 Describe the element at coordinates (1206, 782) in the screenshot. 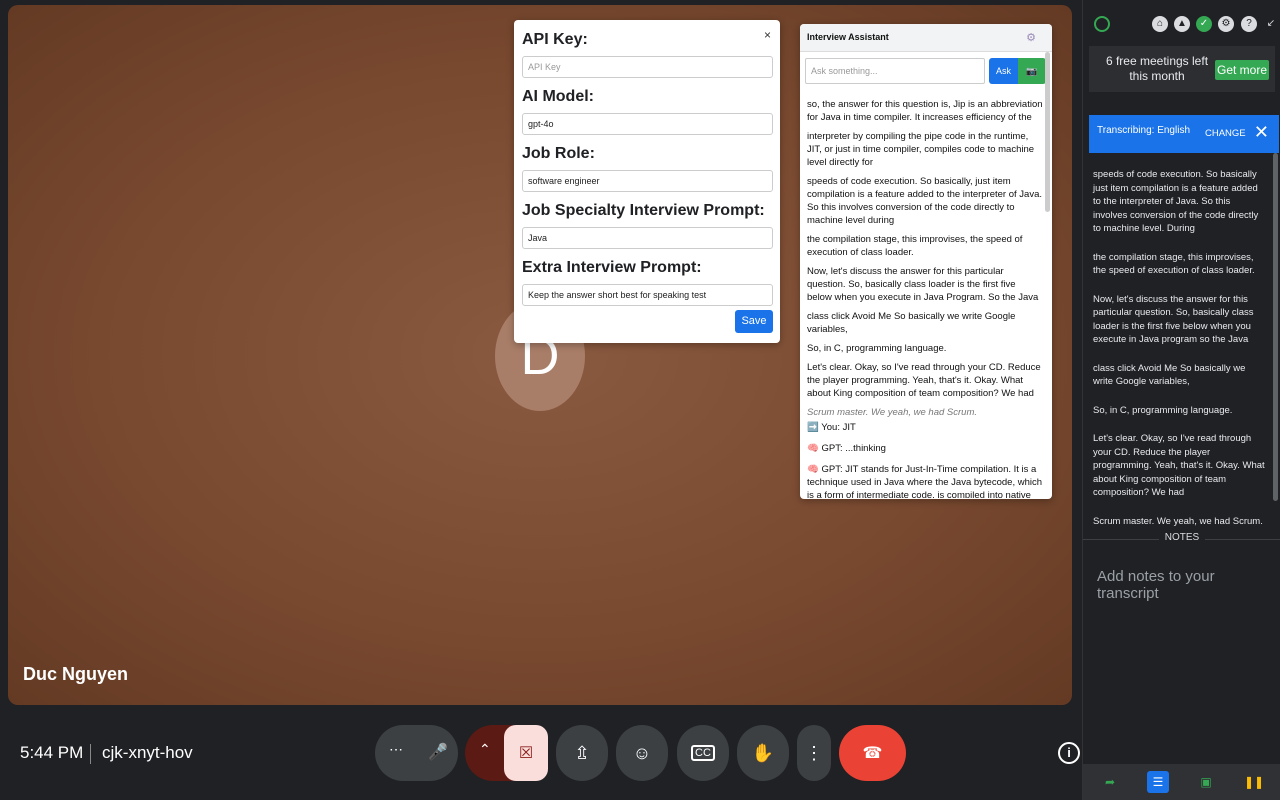

I see `screenshot-icon: ▣` at that location.